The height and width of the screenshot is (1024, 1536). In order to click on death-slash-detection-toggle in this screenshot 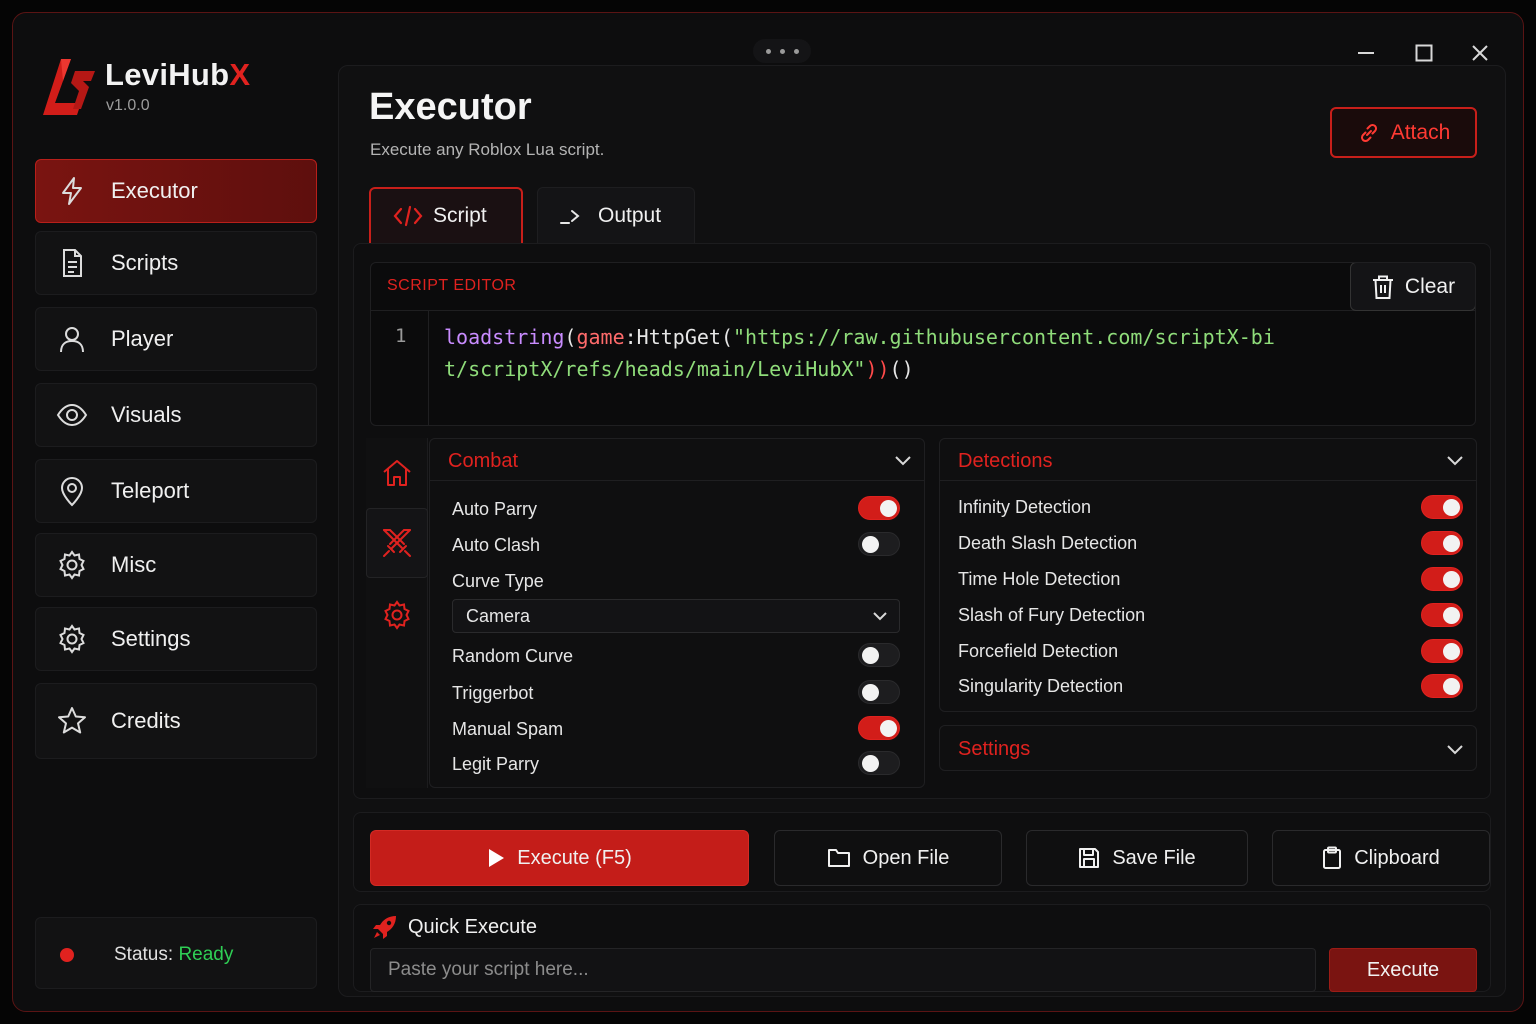, I will do `click(1442, 543)`.